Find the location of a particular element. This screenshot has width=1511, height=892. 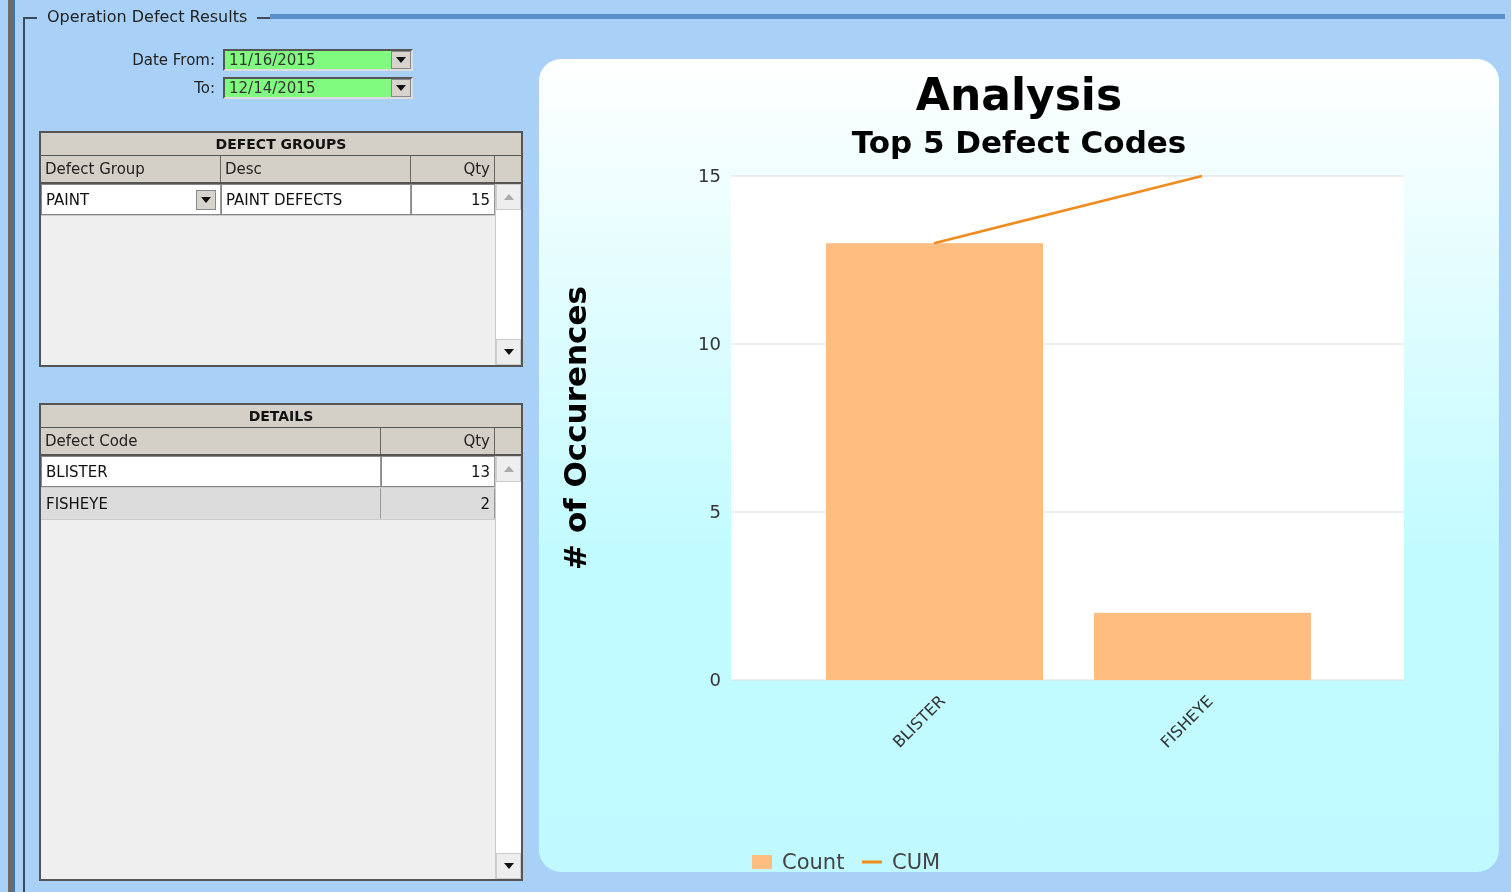

legend-label: CUM is located at coordinates (916, 861).